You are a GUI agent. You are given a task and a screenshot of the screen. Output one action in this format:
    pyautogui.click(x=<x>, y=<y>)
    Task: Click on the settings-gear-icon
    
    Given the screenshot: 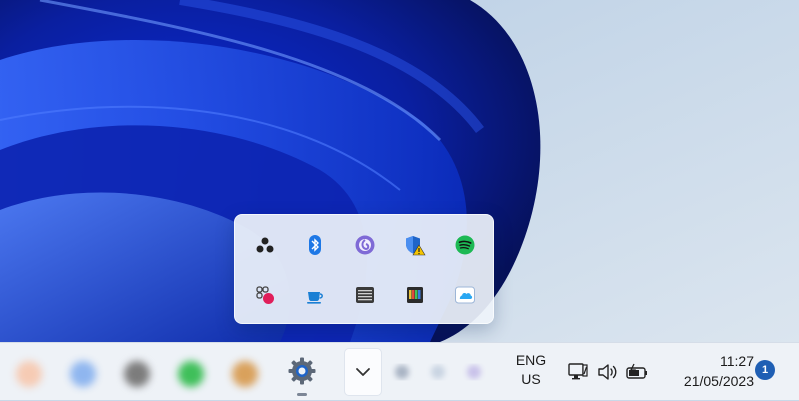 What is the action you would take?
    pyautogui.click(x=302, y=371)
    